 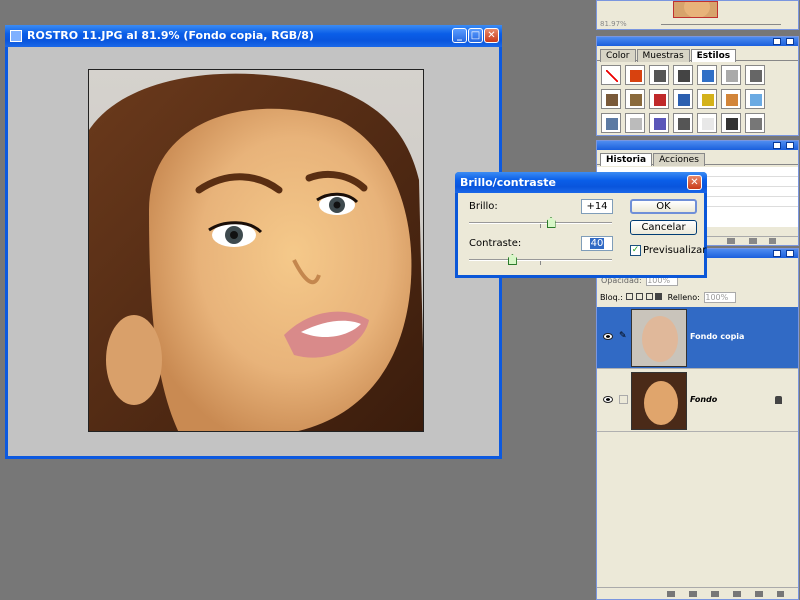 I want to click on lock-all-icon, so click(x=659, y=296).